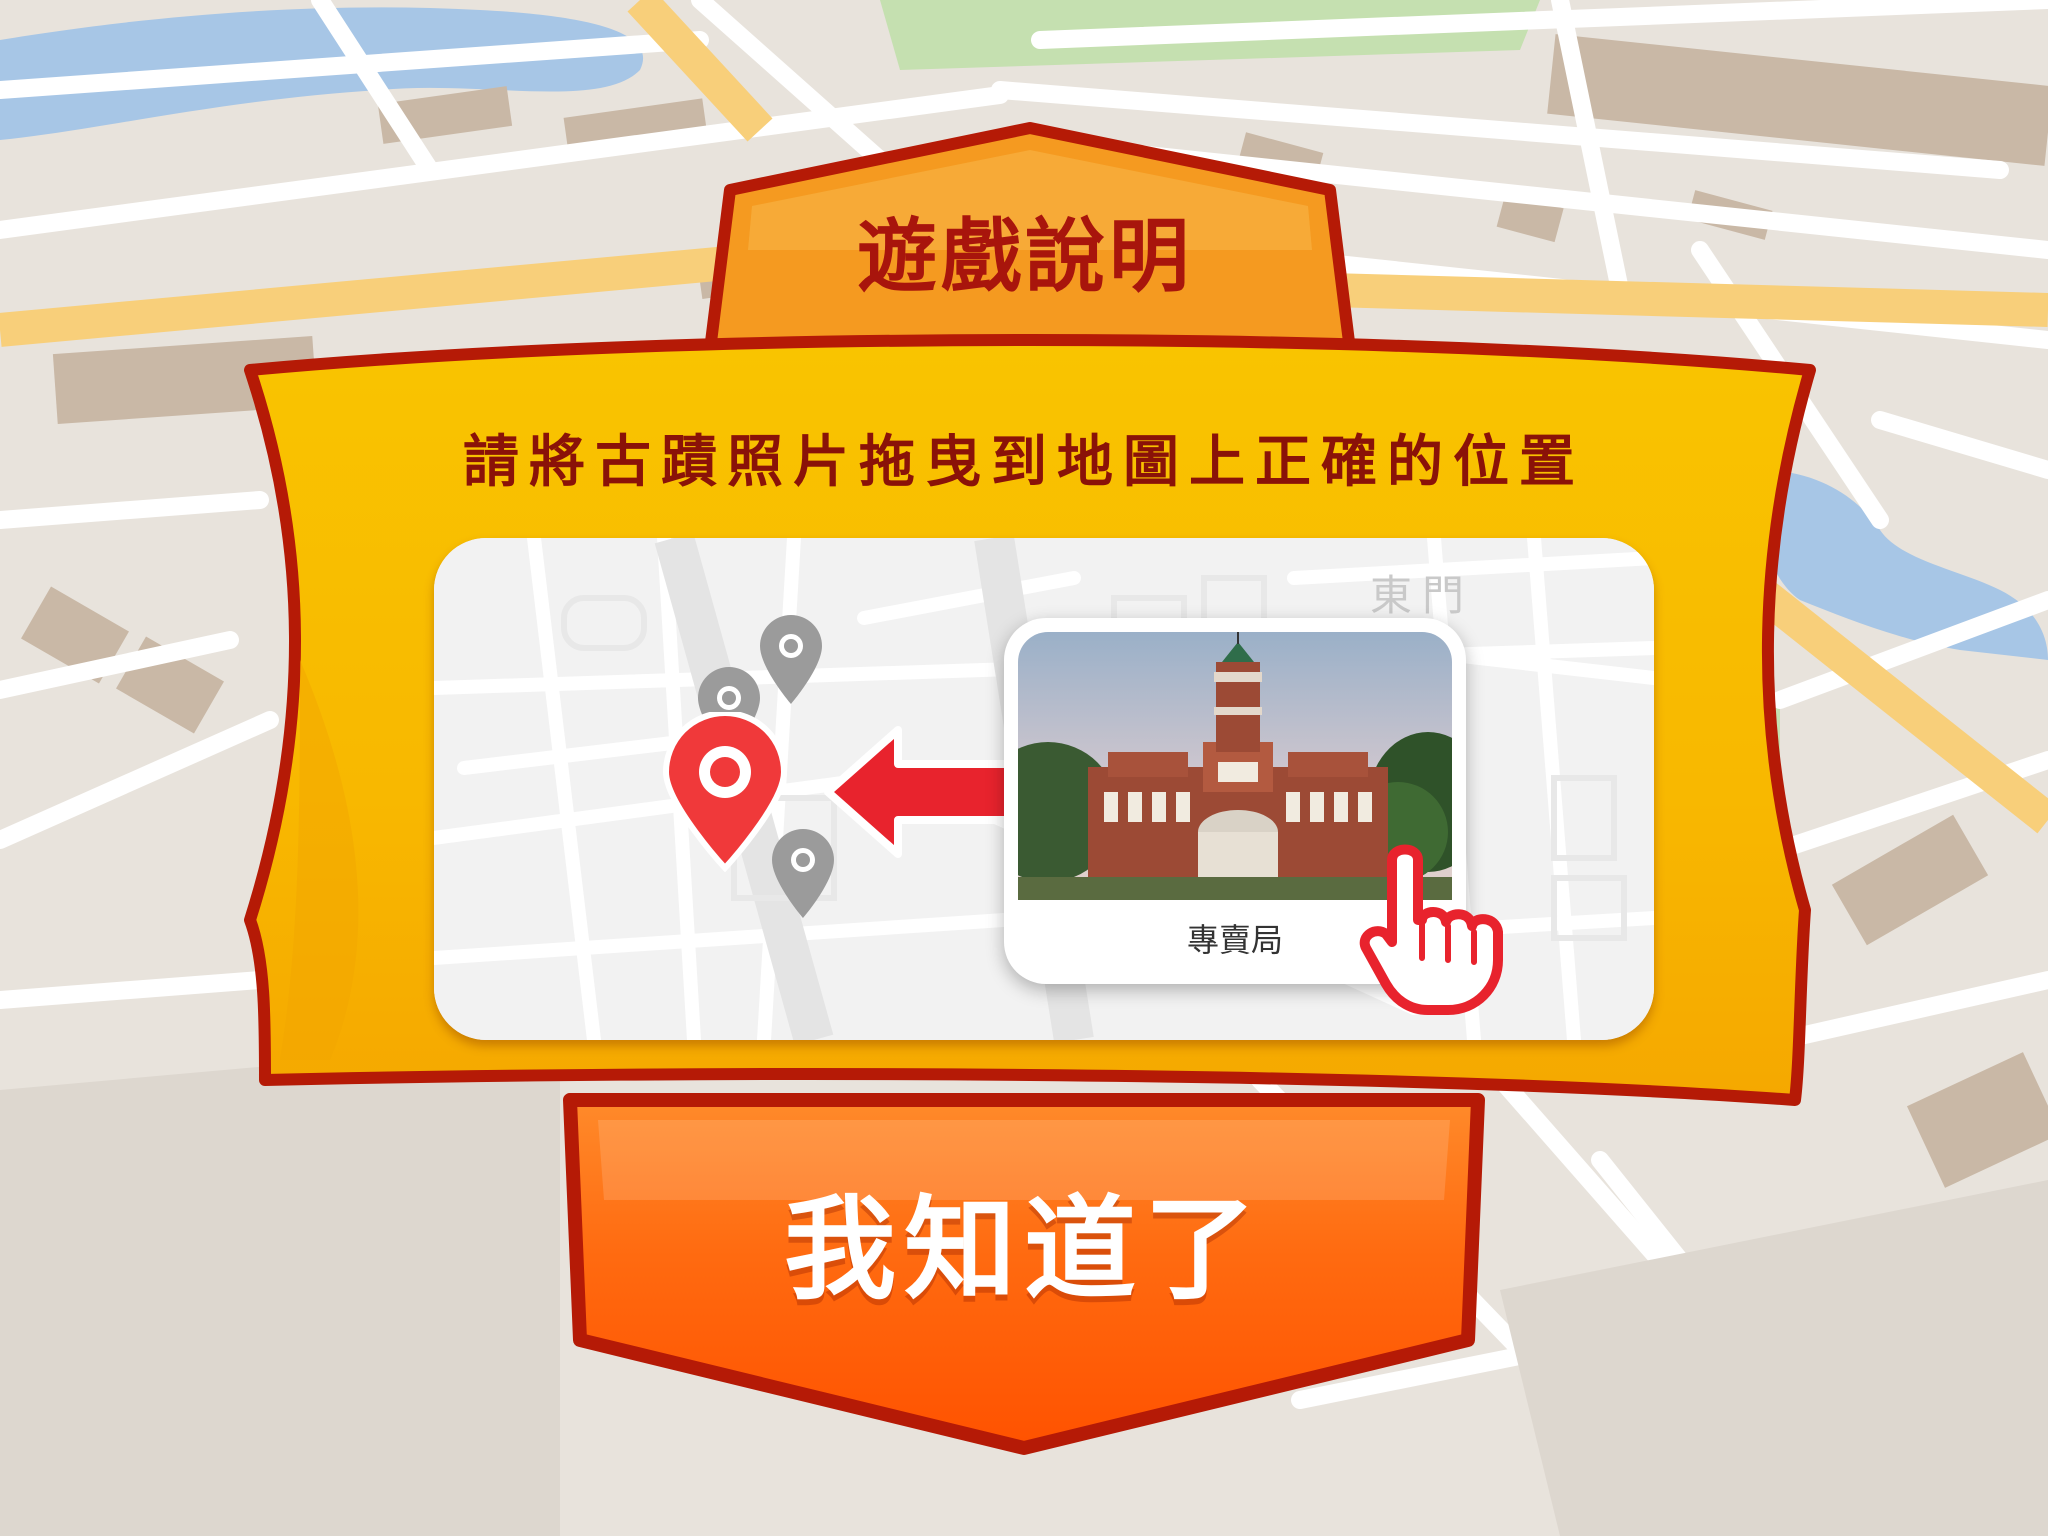 The width and height of the screenshot is (2048, 1536). Describe the element at coordinates (925, 792) in the screenshot. I see `drag-direction-arrow-icon` at that location.